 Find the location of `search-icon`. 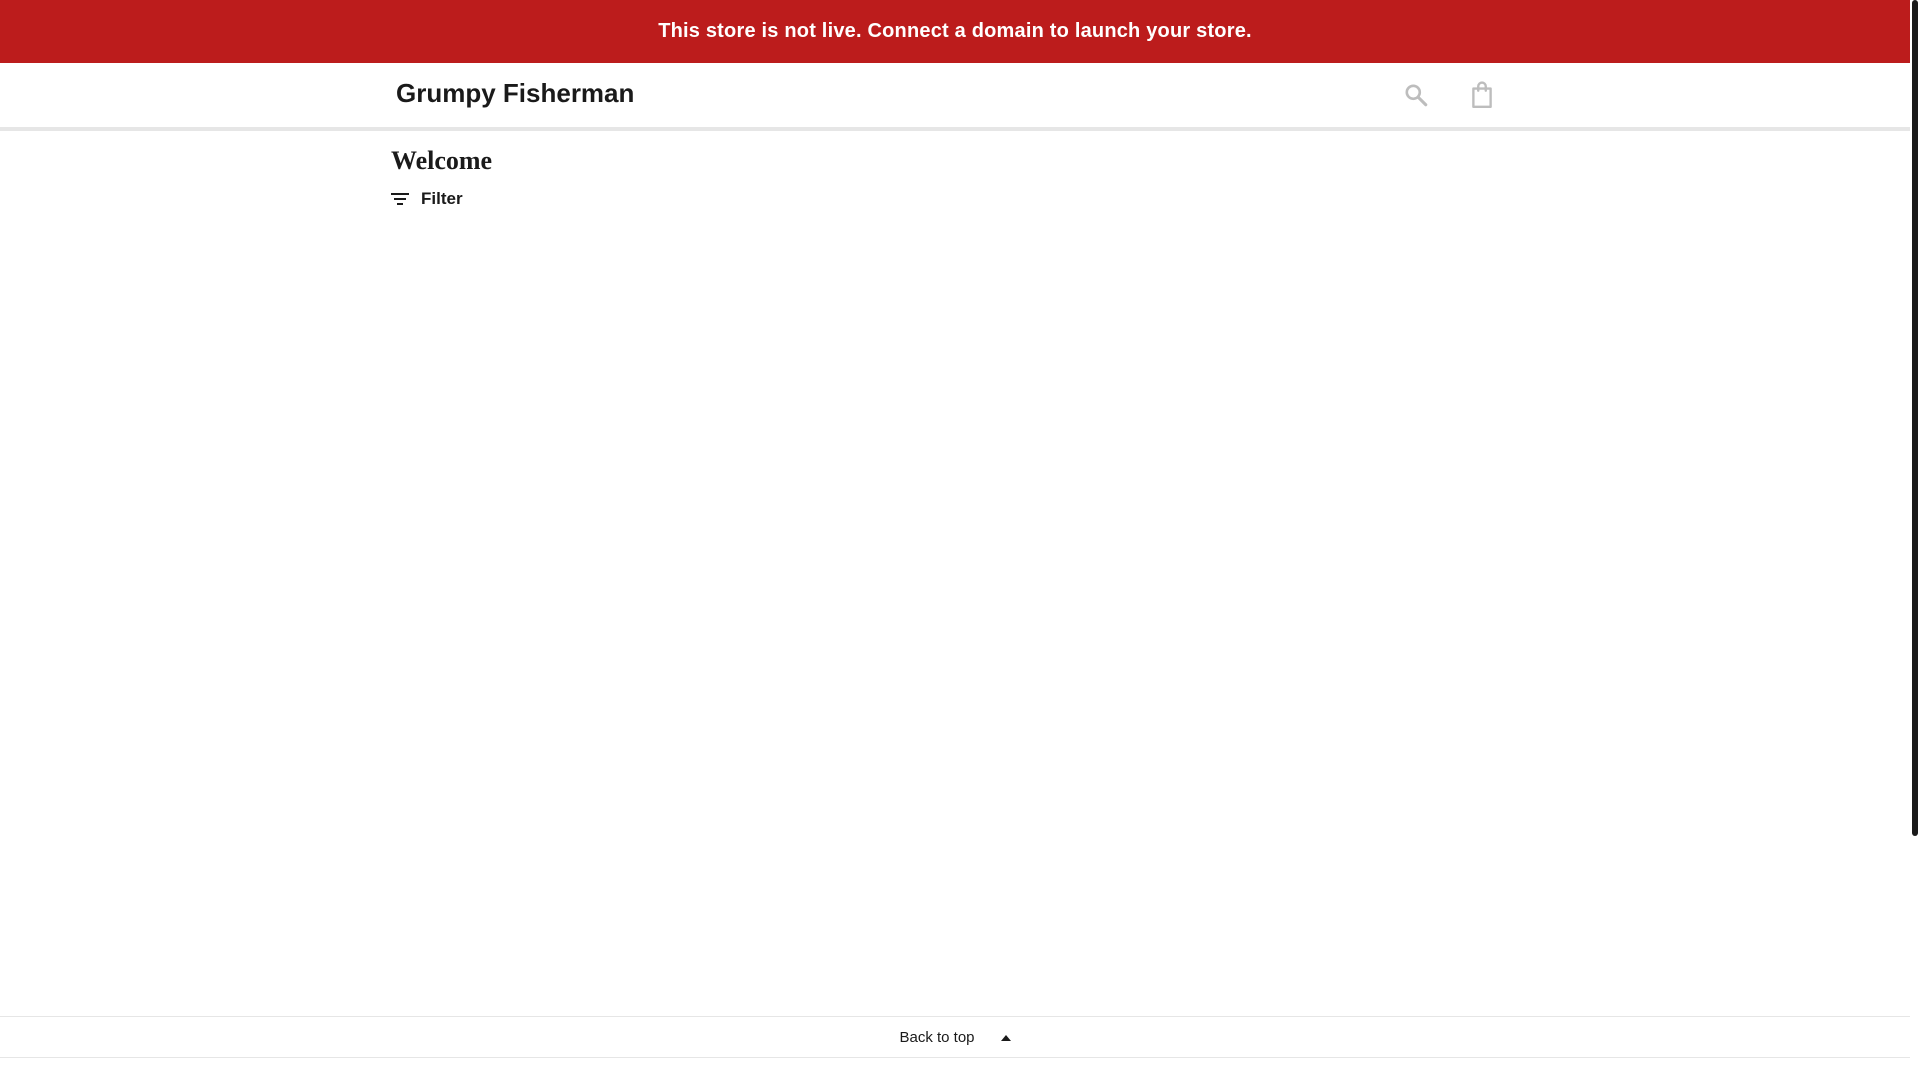

search-icon is located at coordinates (1416, 95).